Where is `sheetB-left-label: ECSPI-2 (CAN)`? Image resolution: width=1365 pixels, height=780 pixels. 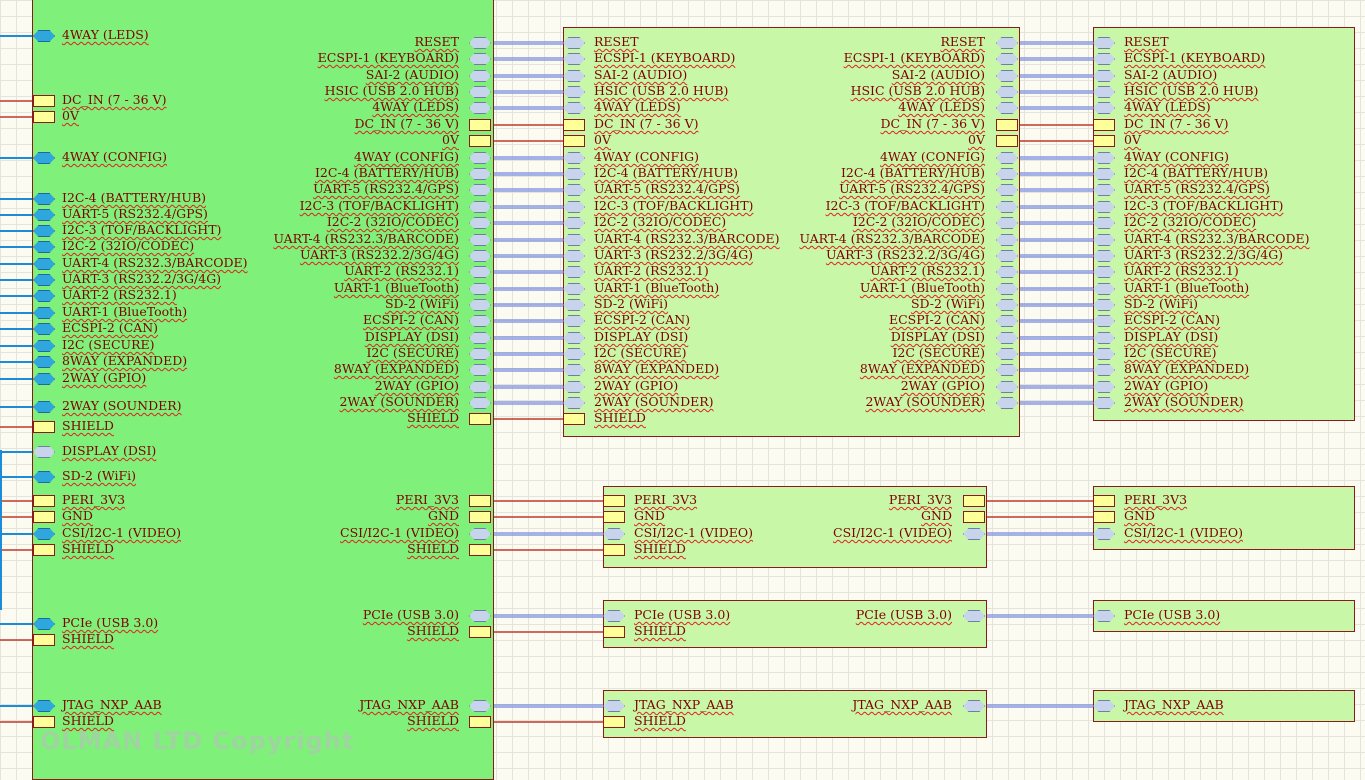
sheetB-left-label: ECSPI-2 (CAN) is located at coordinates (1172, 319).